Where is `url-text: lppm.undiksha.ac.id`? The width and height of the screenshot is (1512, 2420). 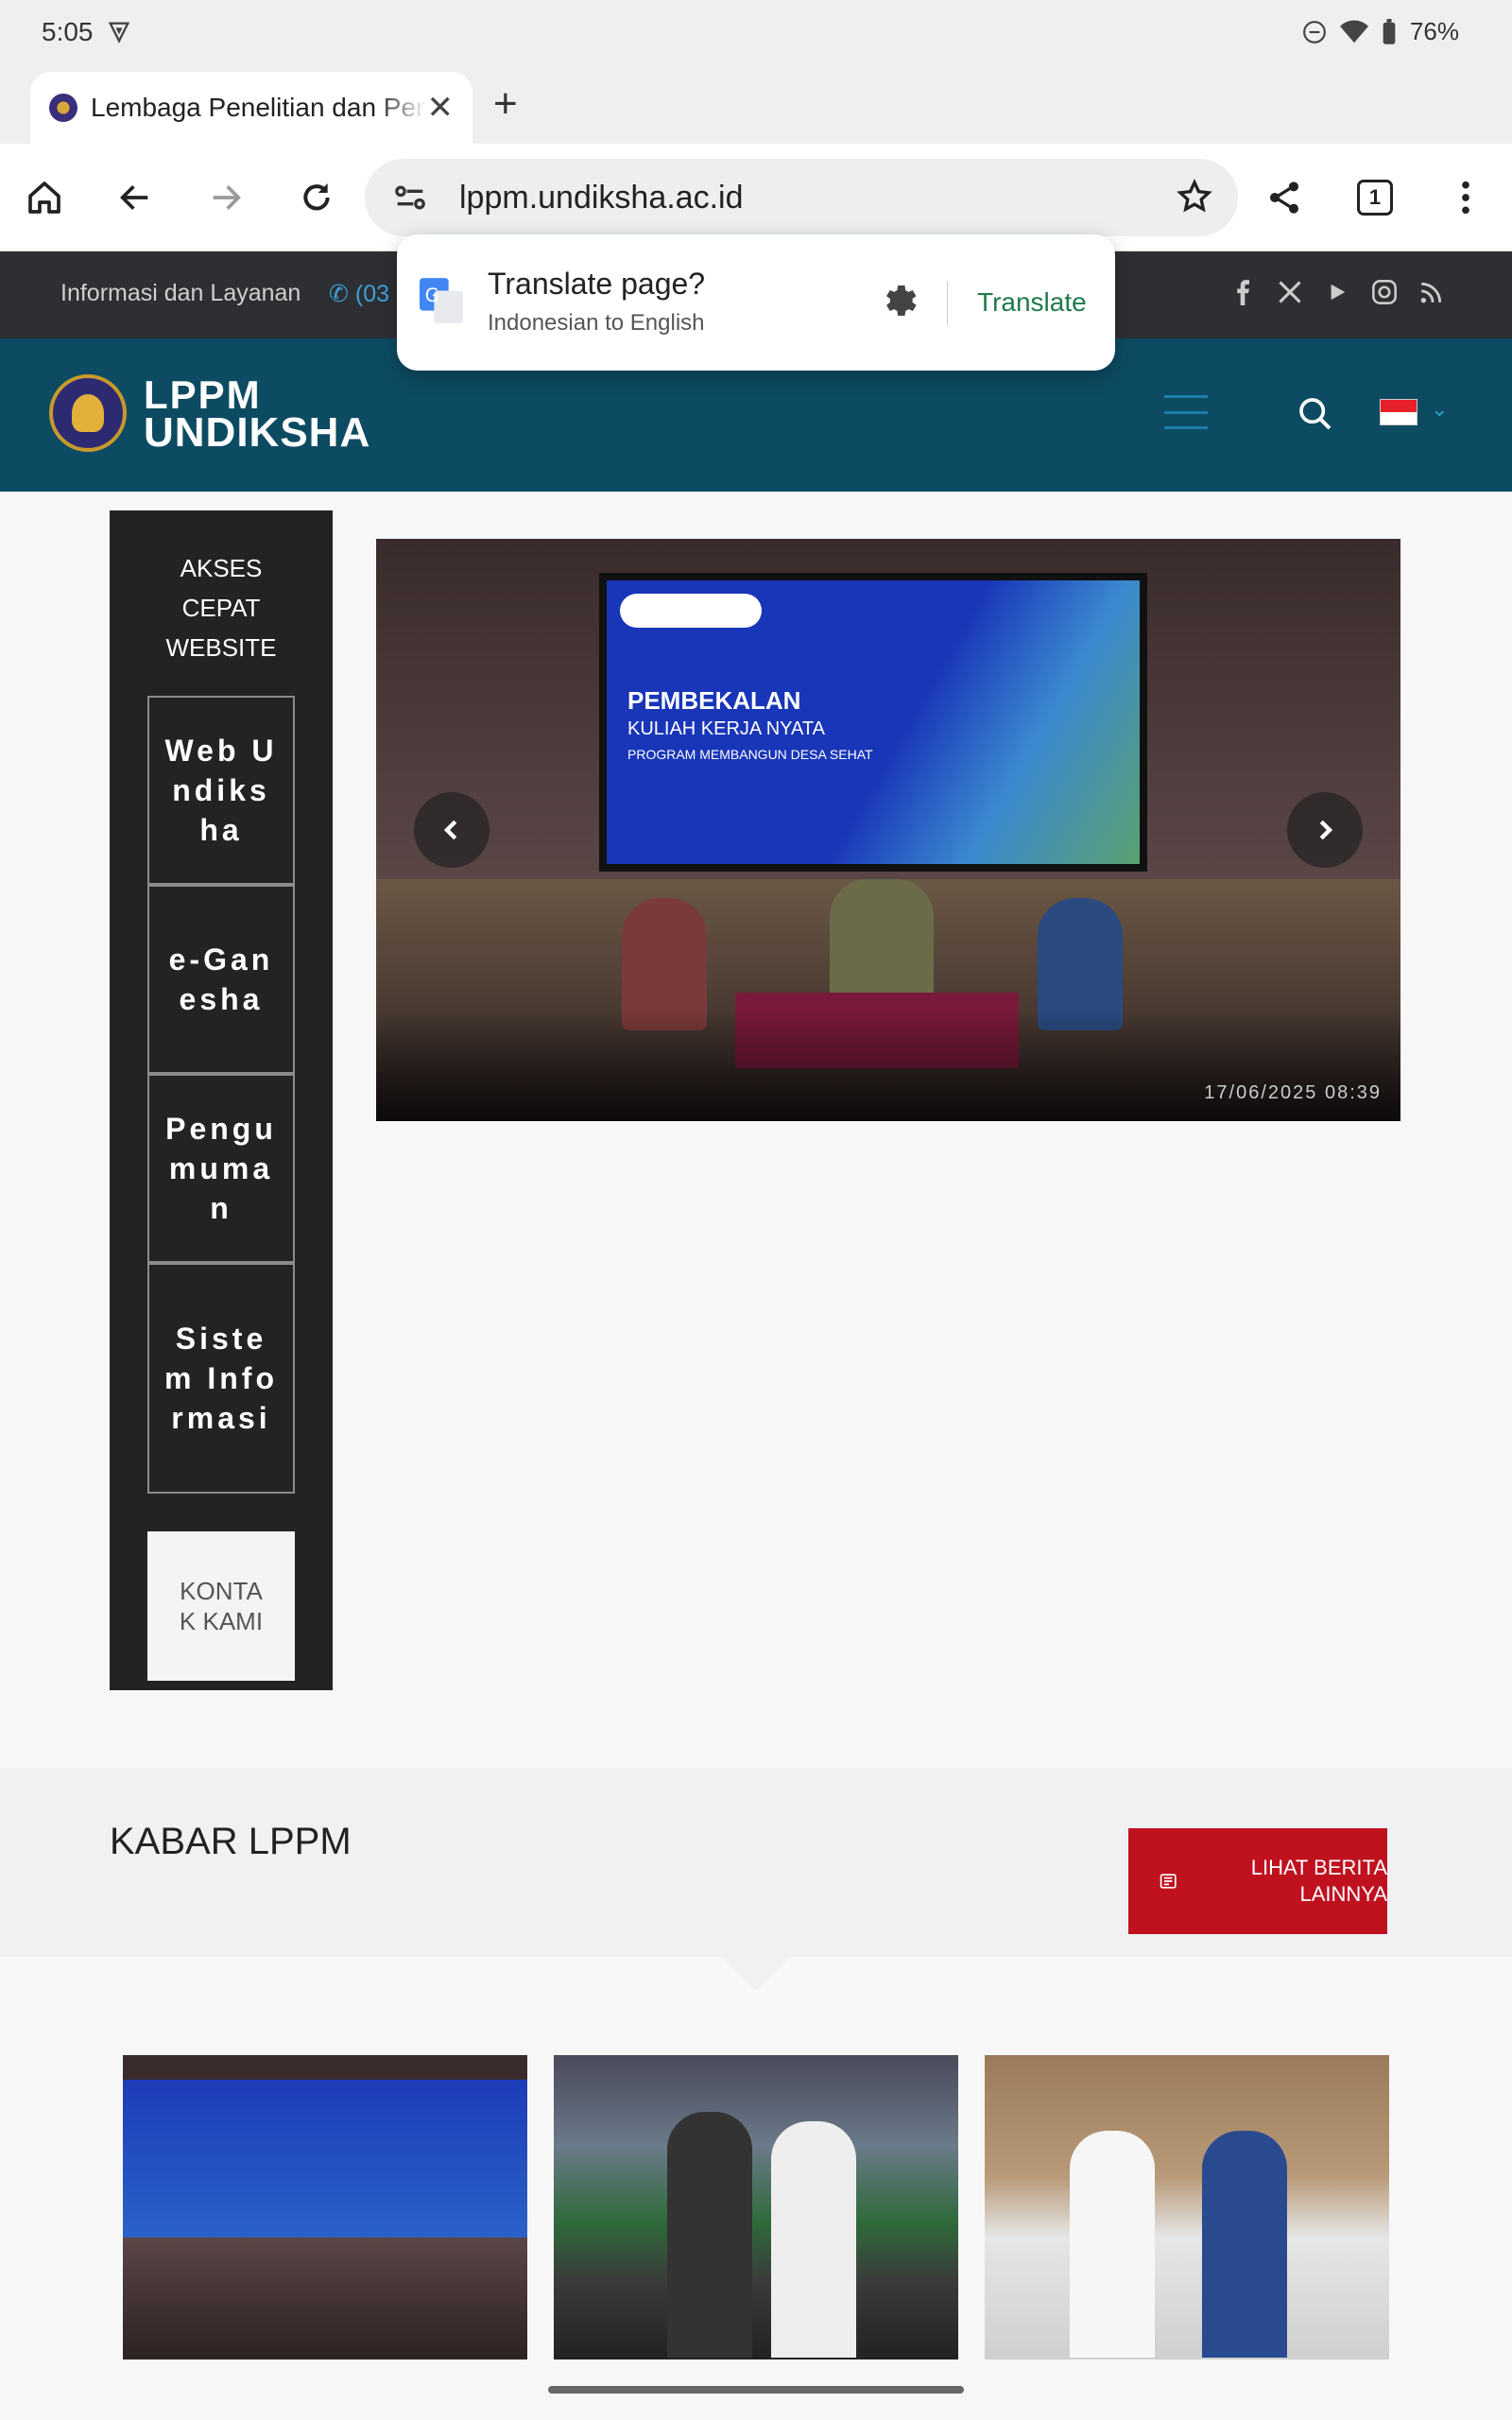 url-text: lppm.undiksha.ac.id is located at coordinates (601, 198).